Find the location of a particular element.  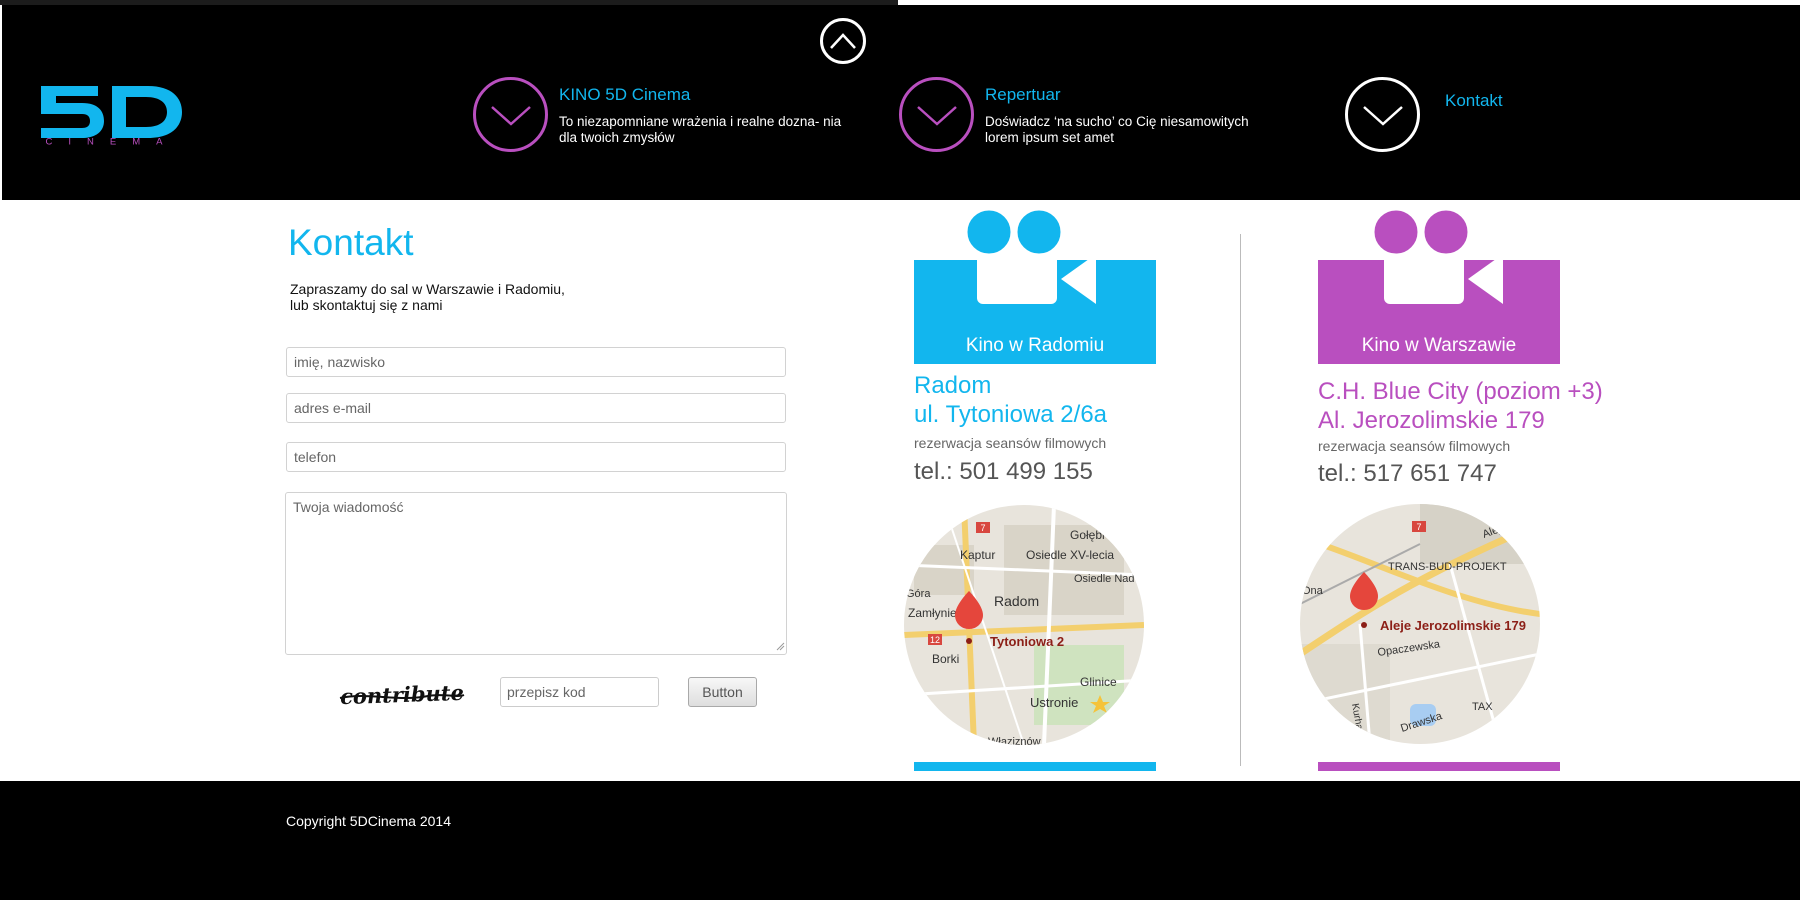

chevron-up-icon is located at coordinates (843, 41).